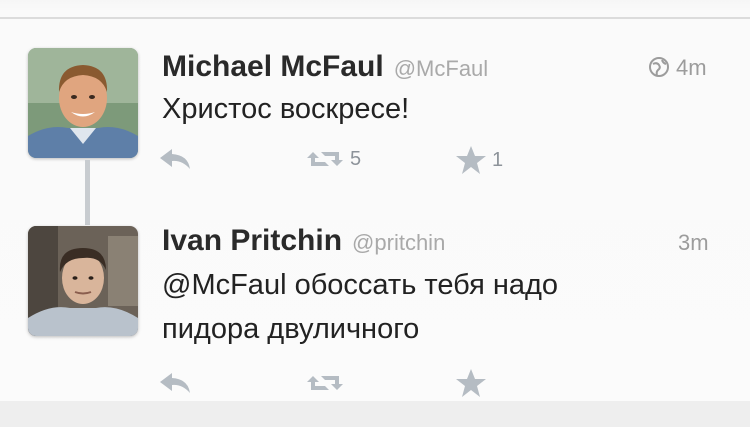  Describe the element at coordinates (691, 67) in the screenshot. I see `time-label: 4m` at that location.